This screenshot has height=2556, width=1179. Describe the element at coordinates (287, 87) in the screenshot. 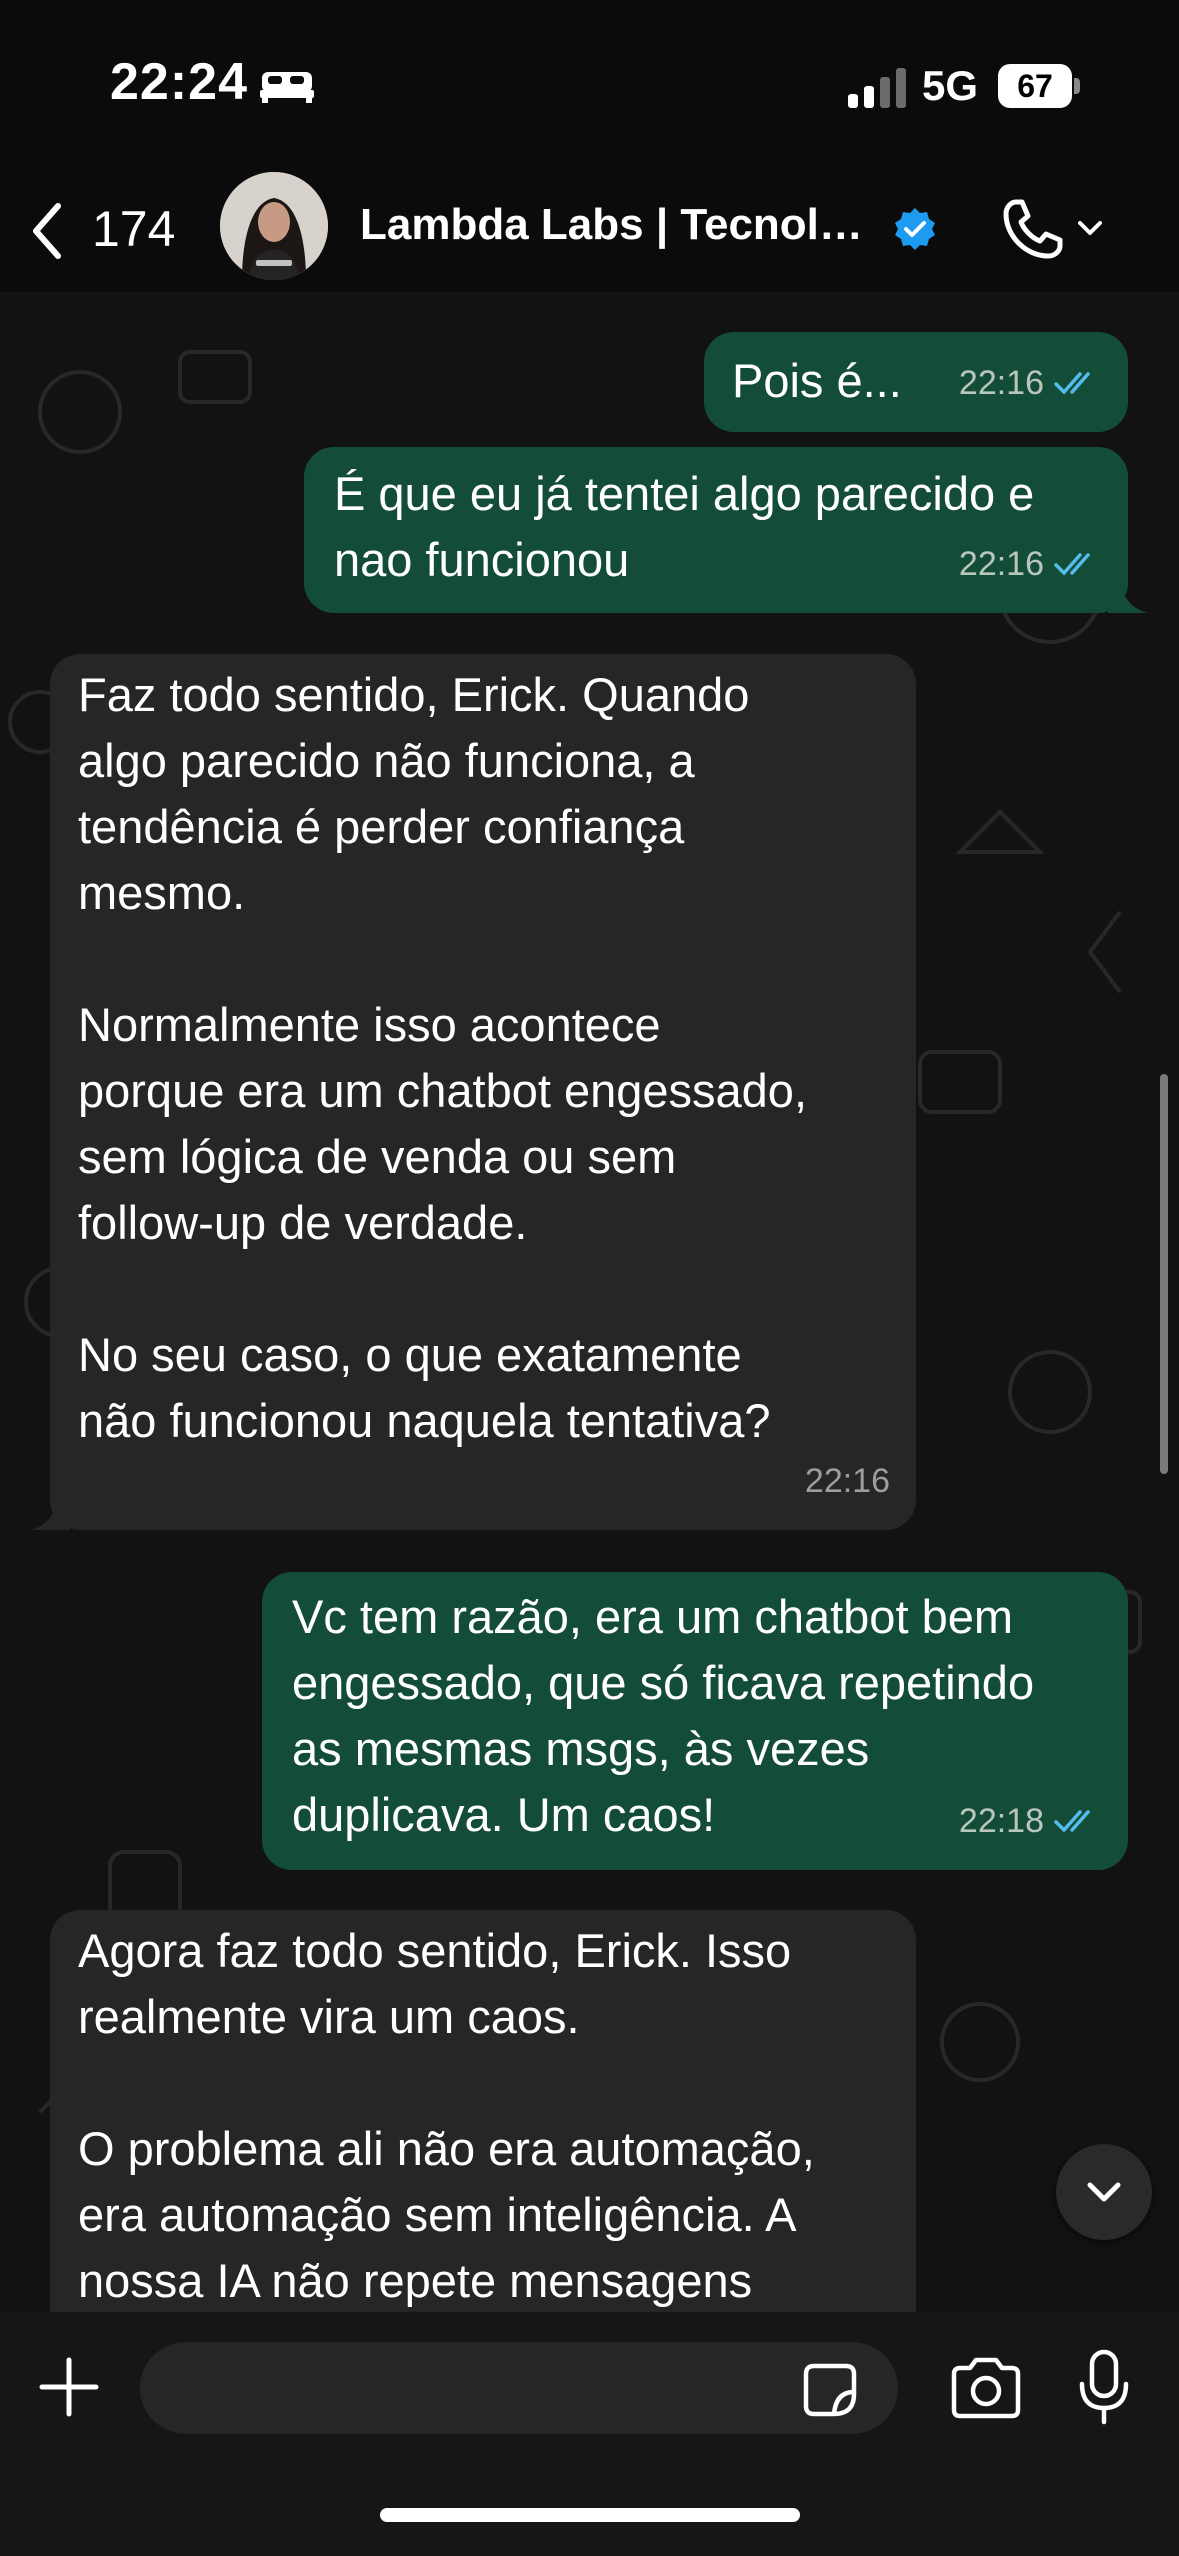

I see `bed-icon` at that location.